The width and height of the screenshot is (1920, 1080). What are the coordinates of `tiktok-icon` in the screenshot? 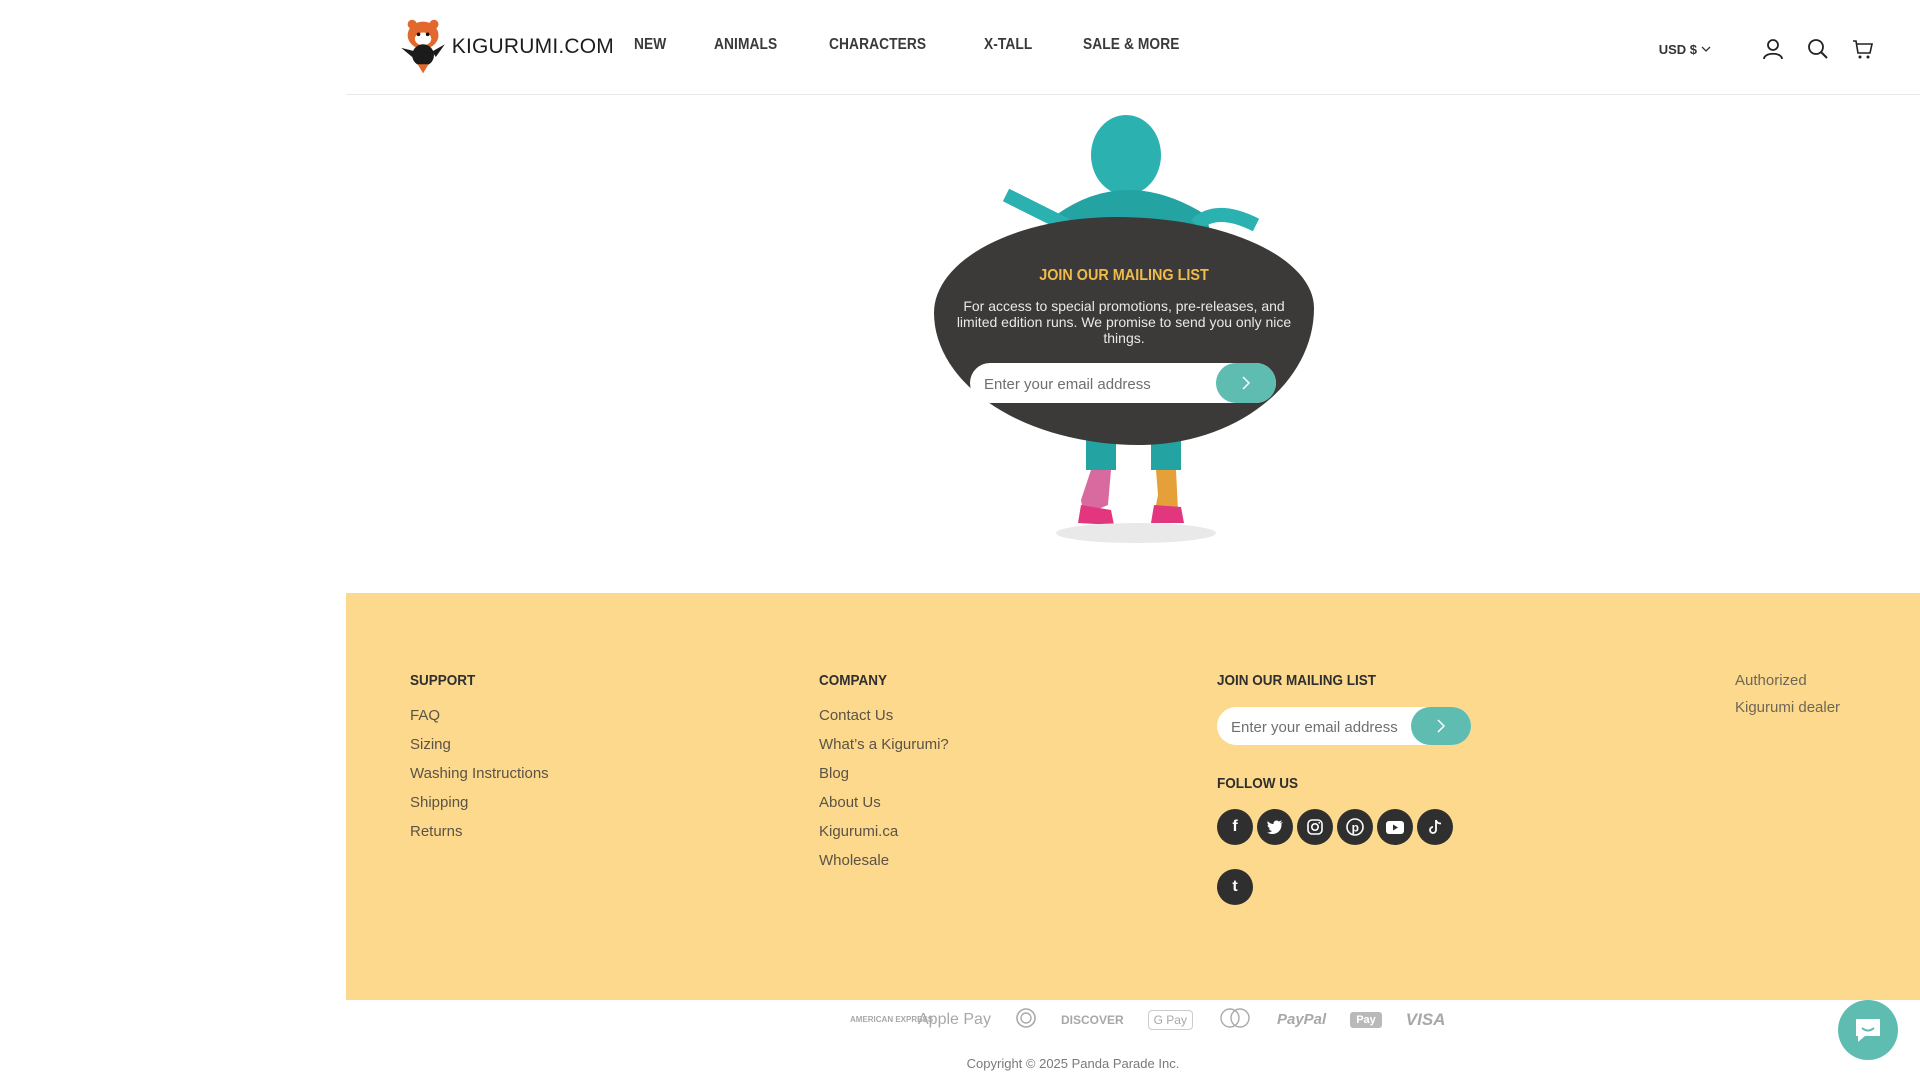 It's located at (1435, 827).